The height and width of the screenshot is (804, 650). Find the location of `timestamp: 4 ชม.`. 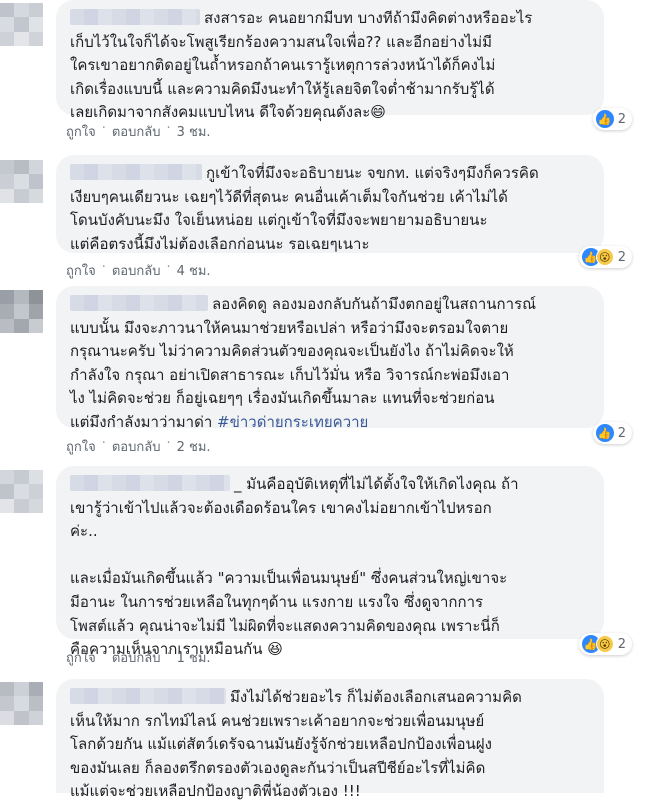

timestamp: 4 ชม. is located at coordinates (194, 270).